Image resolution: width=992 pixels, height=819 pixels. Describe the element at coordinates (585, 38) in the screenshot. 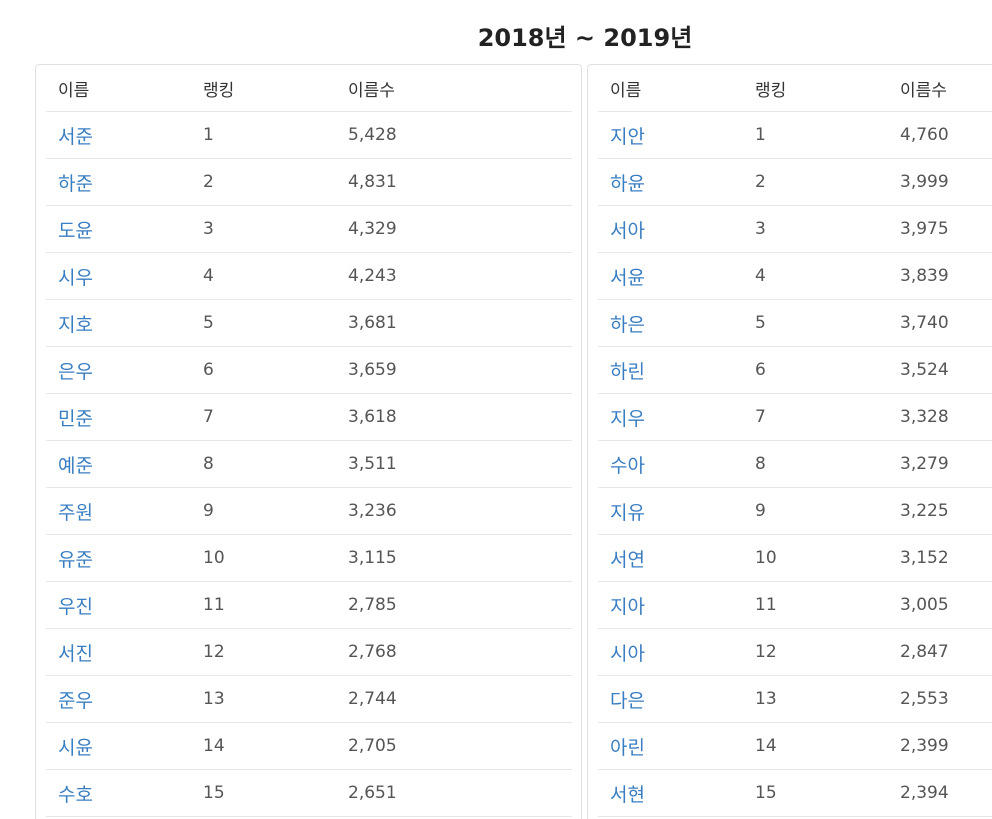

I see `page-title: 2018년 ~ 2019년` at that location.